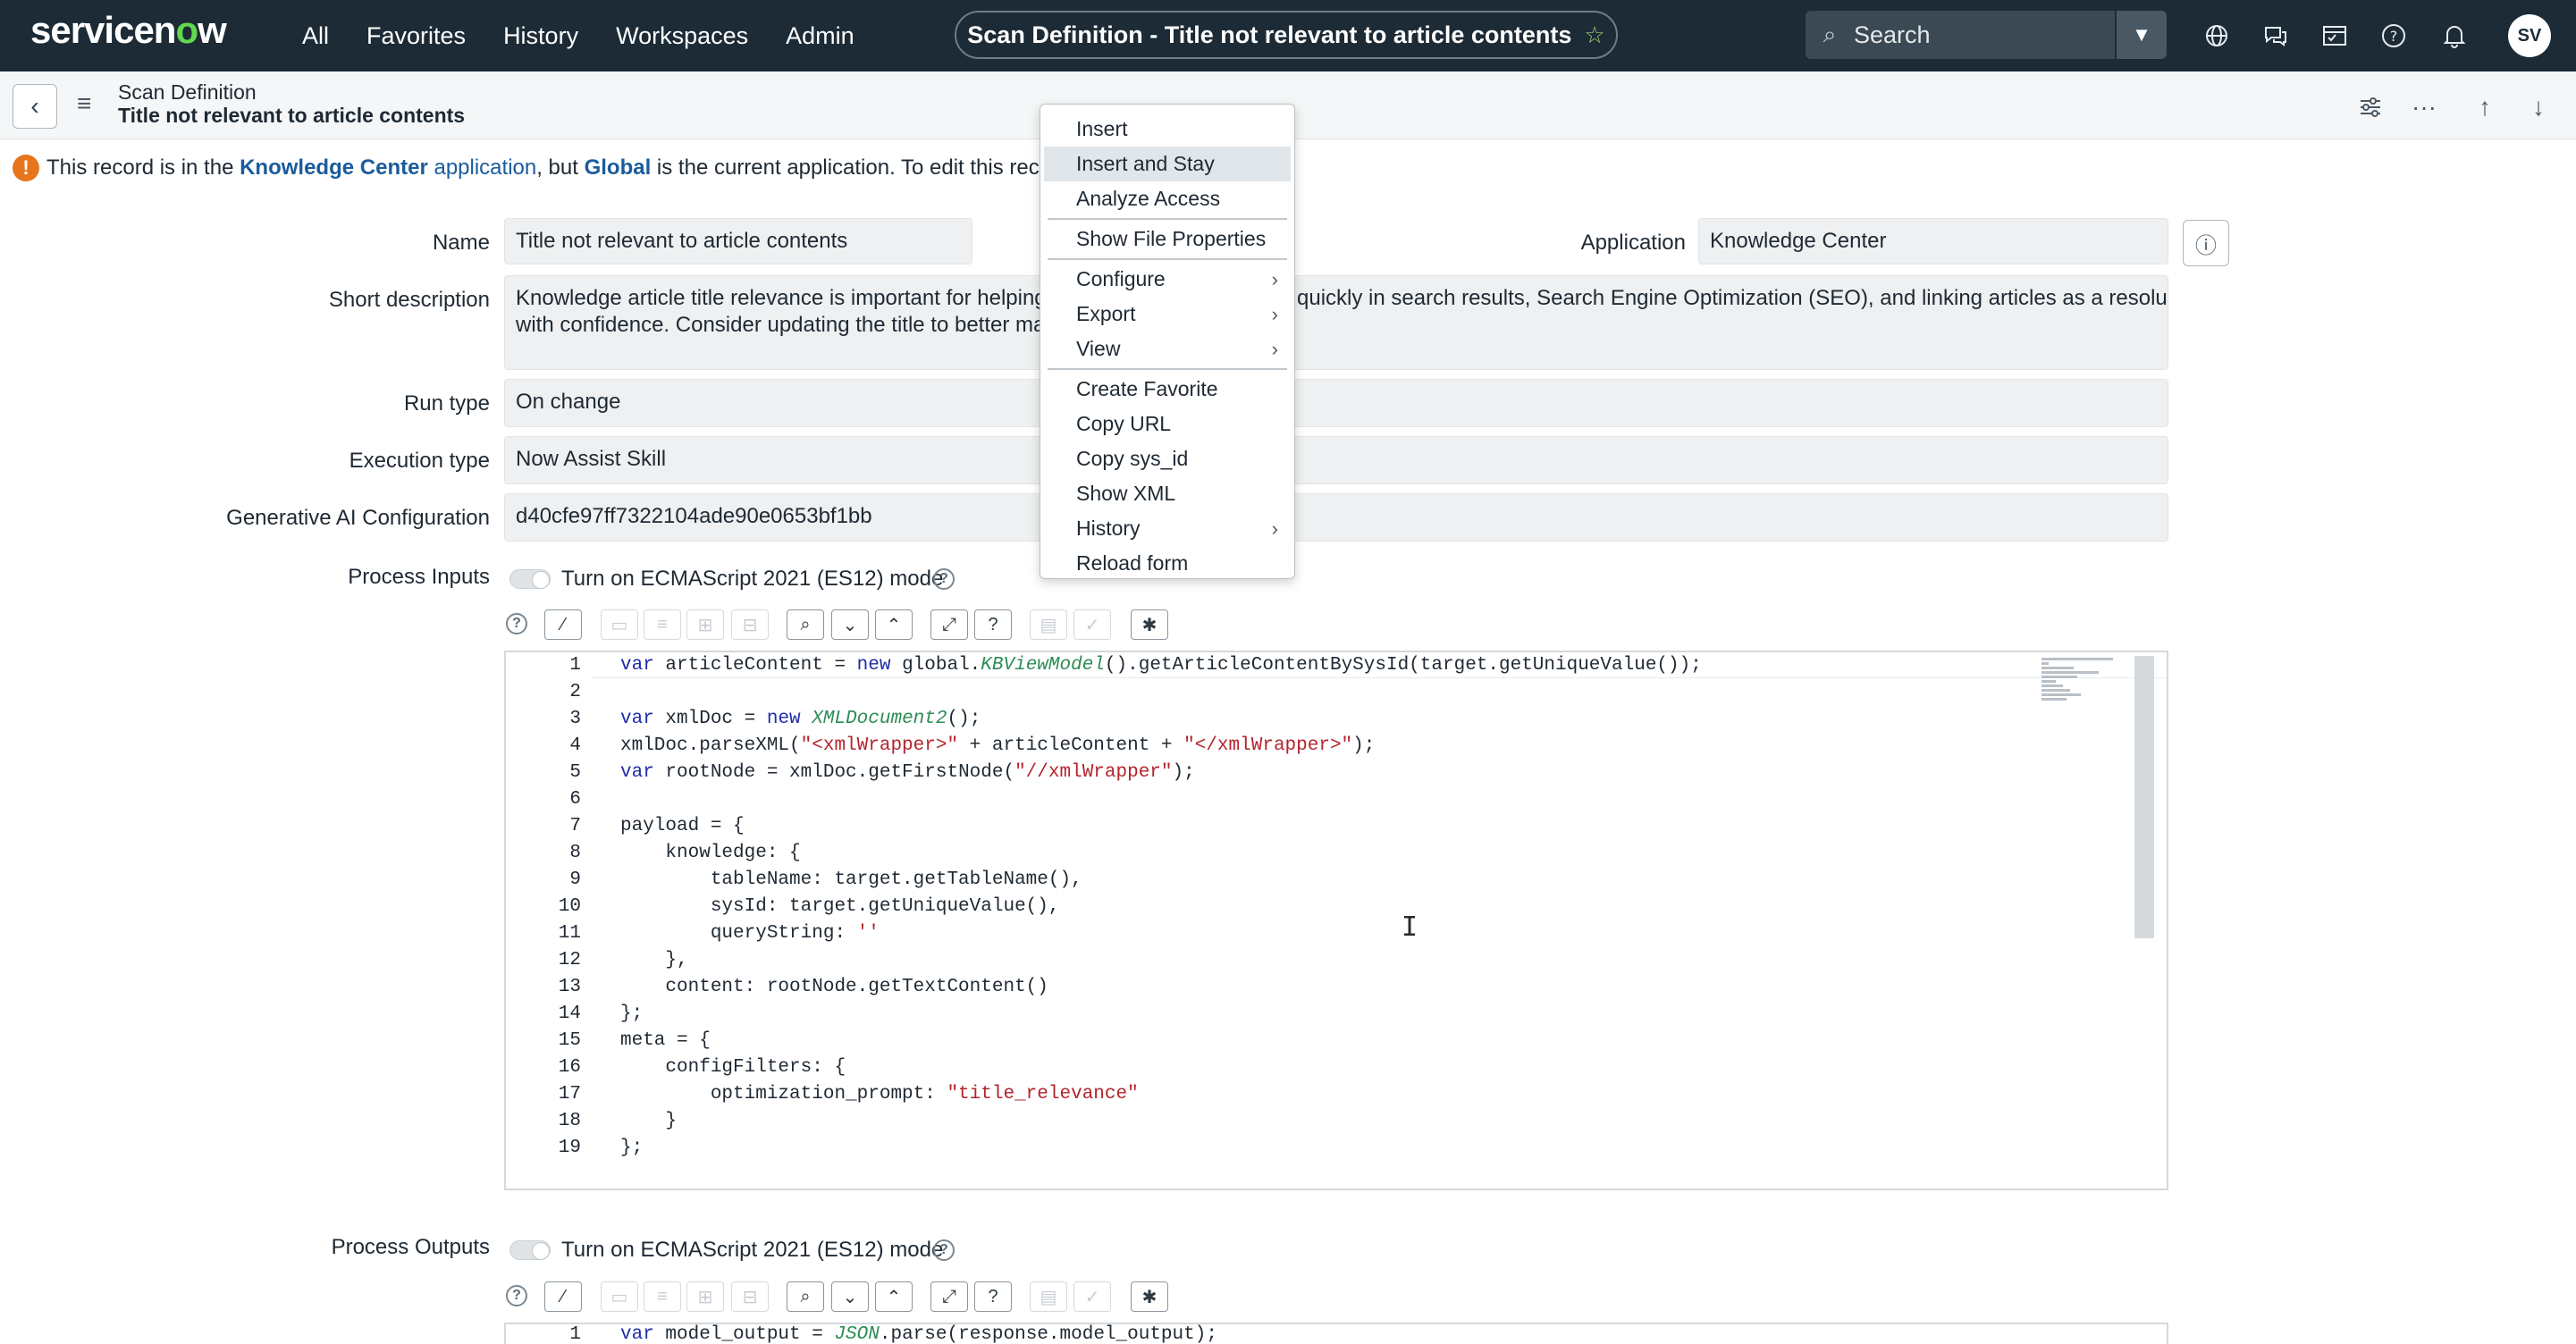 The image size is (2576, 1344). I want to click on line-number: 13, so click(569, 987).